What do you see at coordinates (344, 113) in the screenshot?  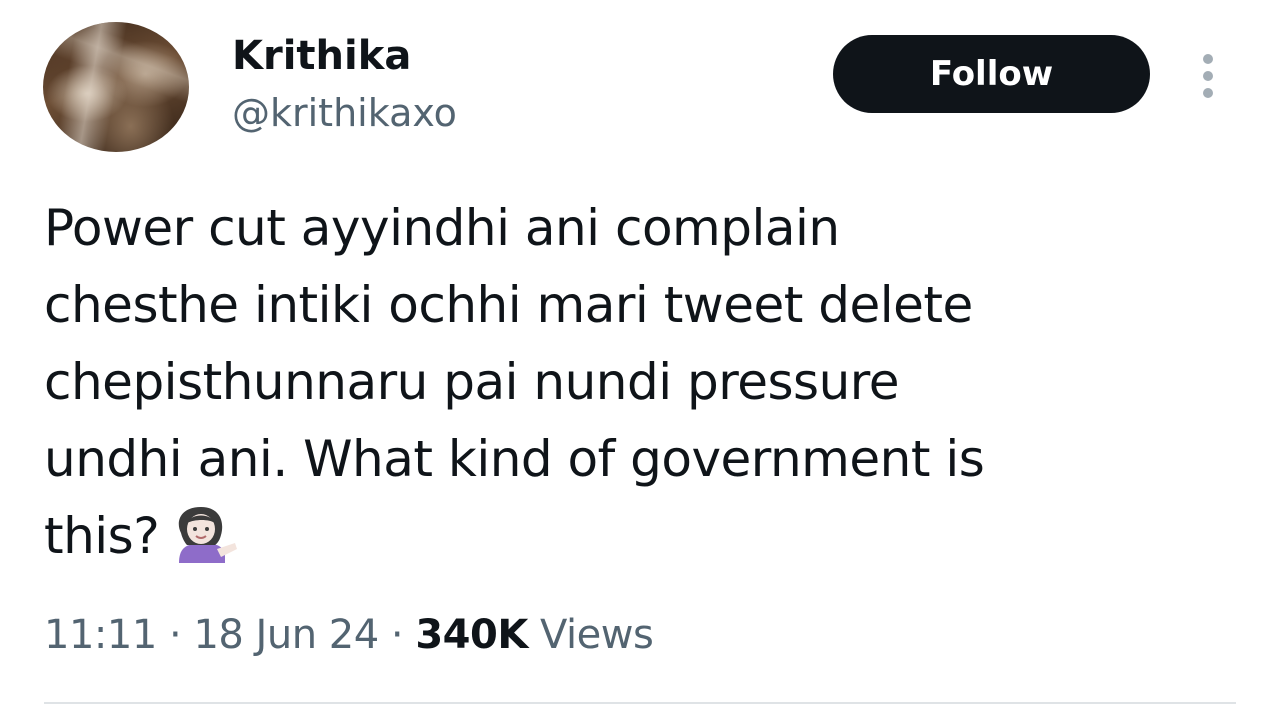 I see `author-handle: @krithikaxo` at bounding box center [344, 113].